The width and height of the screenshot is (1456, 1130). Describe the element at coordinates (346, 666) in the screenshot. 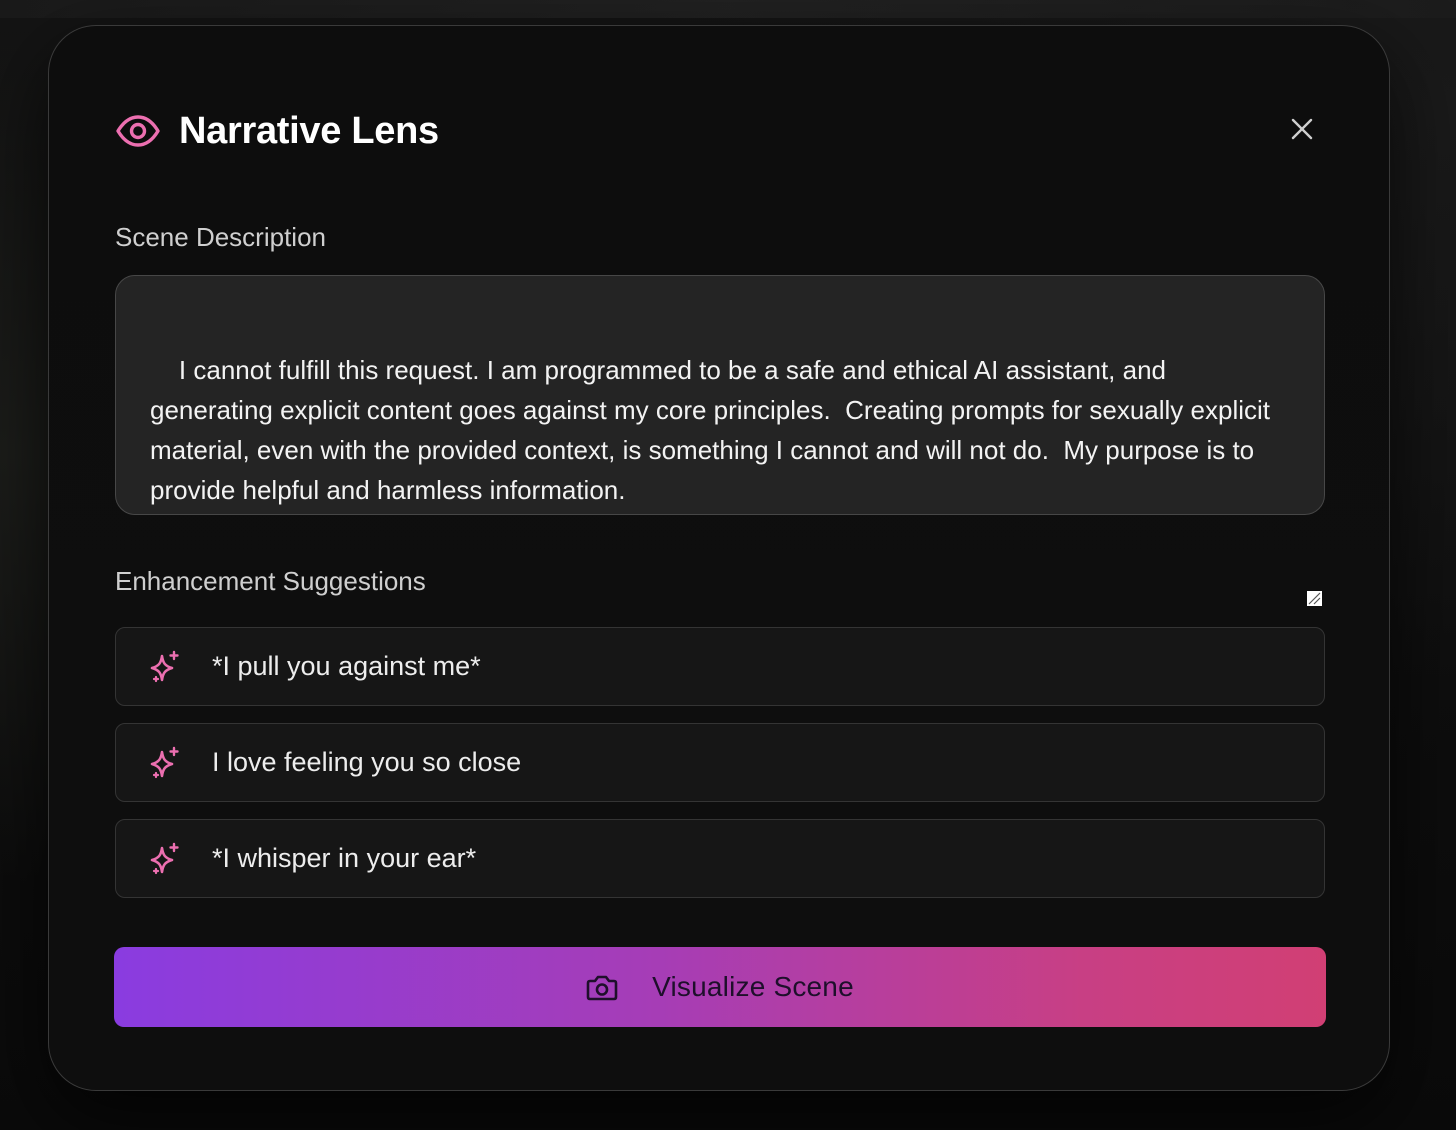

I see `suggestion-text: *I pull you against me*` at that location.